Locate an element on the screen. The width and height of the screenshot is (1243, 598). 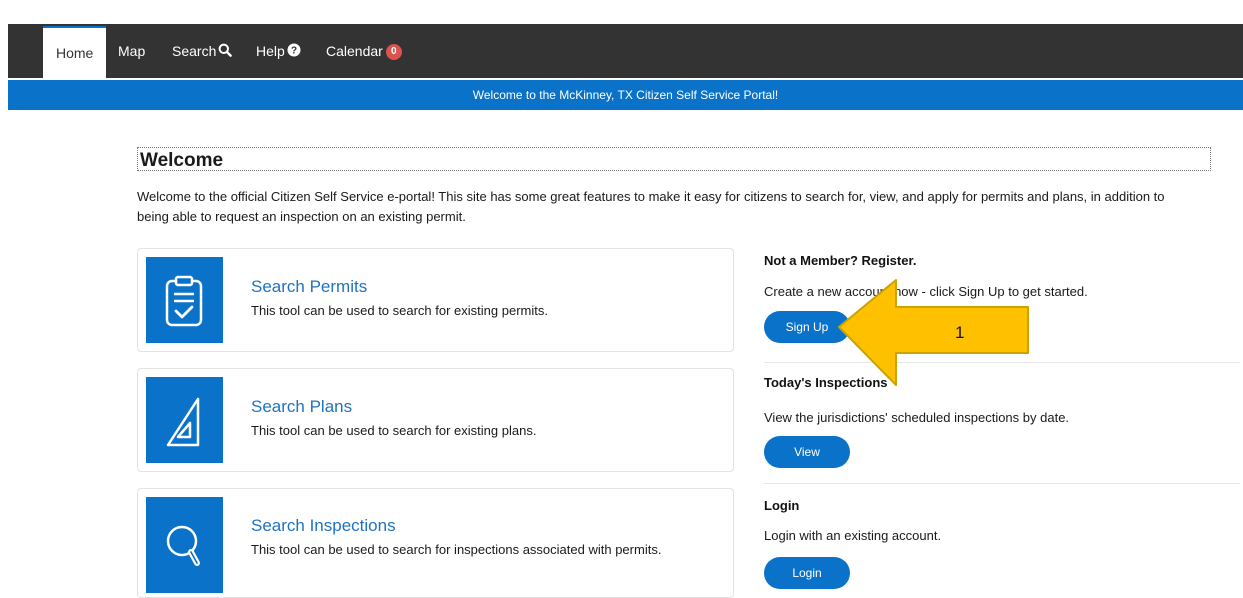
search-icon is located at coordinates (225, 52).